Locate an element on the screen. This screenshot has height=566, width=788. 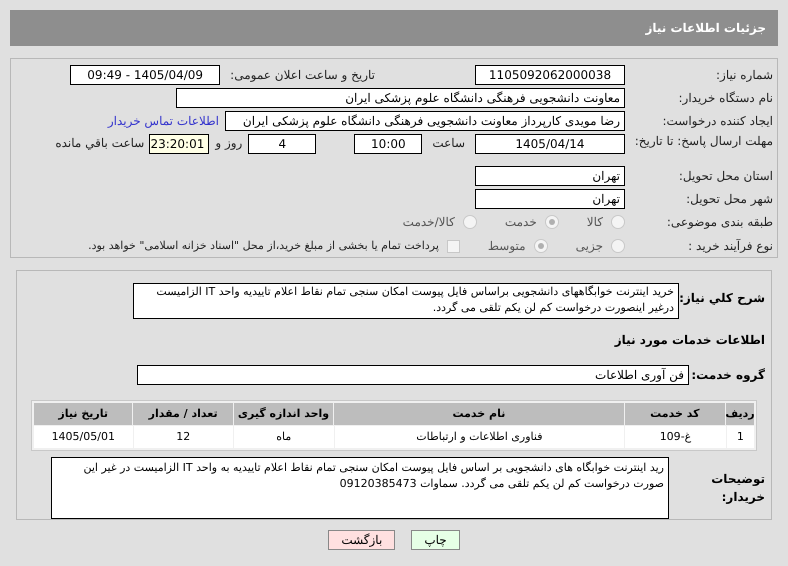
column-header: تعداد / مقدار is located at coordinates (183, 414).